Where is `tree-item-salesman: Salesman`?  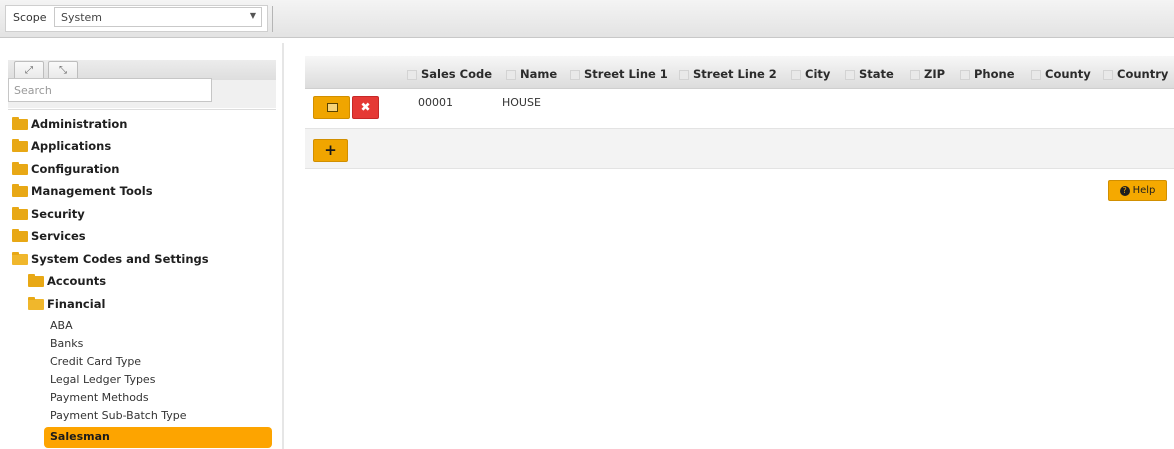 tree-item-salesman: Salesman is located at coordinates (158, 437).